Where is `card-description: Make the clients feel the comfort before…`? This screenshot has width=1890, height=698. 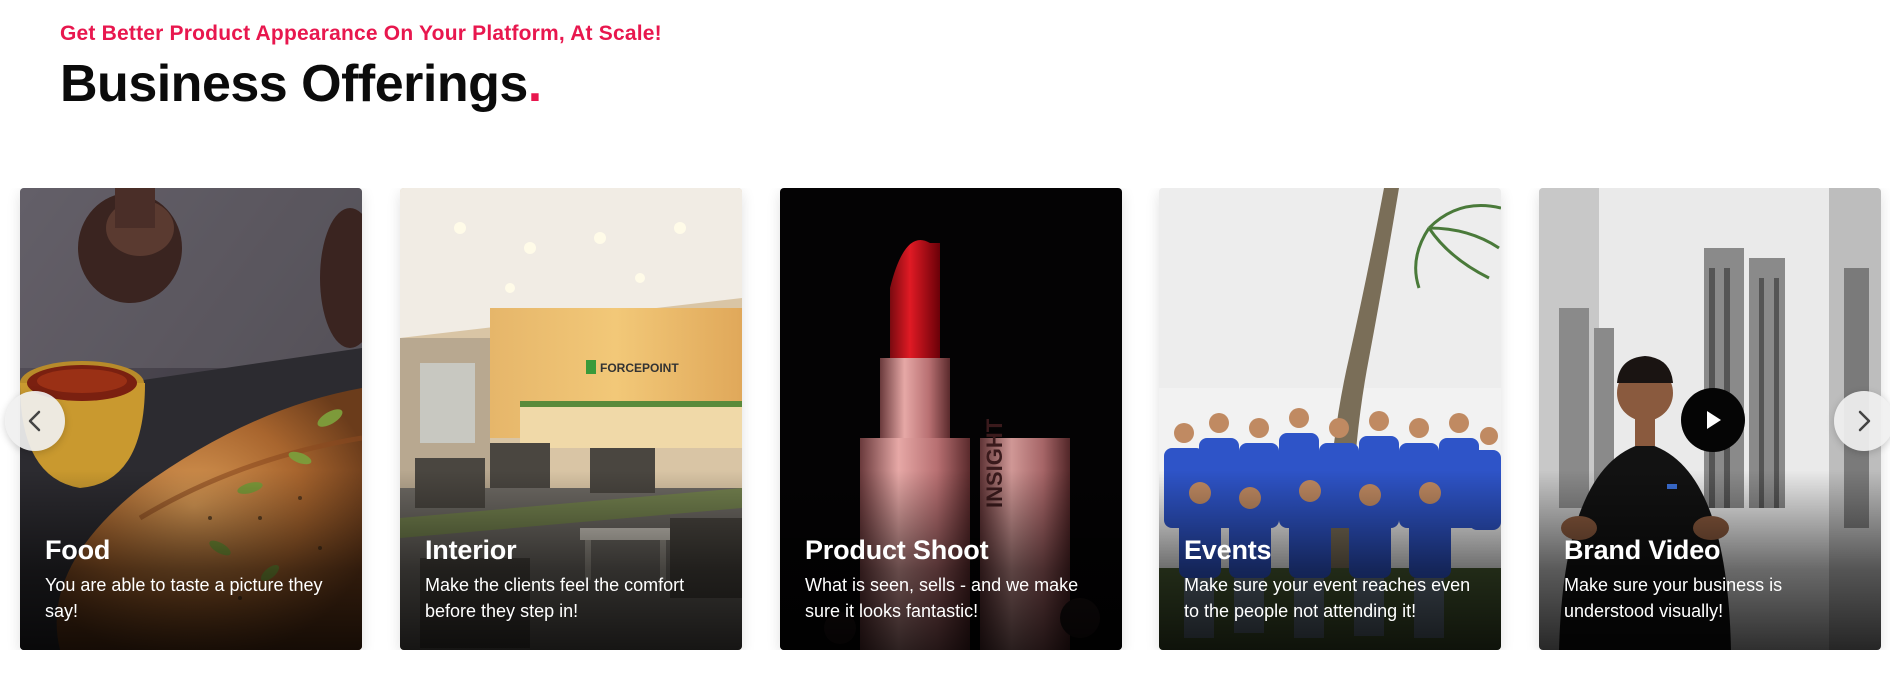
card-description: Make the clients feel the comfort before… is located at coordinates (555, 598).